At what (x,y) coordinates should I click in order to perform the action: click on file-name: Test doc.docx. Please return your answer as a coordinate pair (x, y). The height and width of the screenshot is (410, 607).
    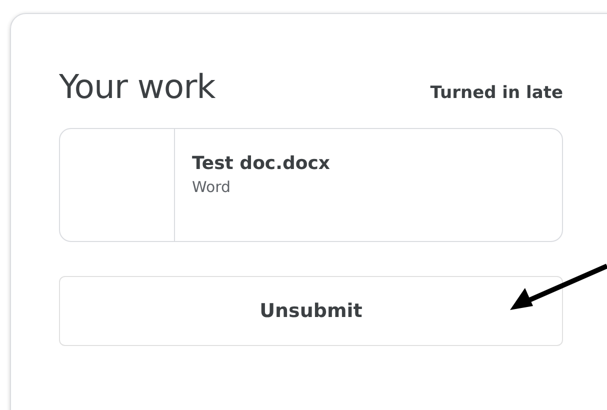
    Looking at the image, I should click on (261, 163).